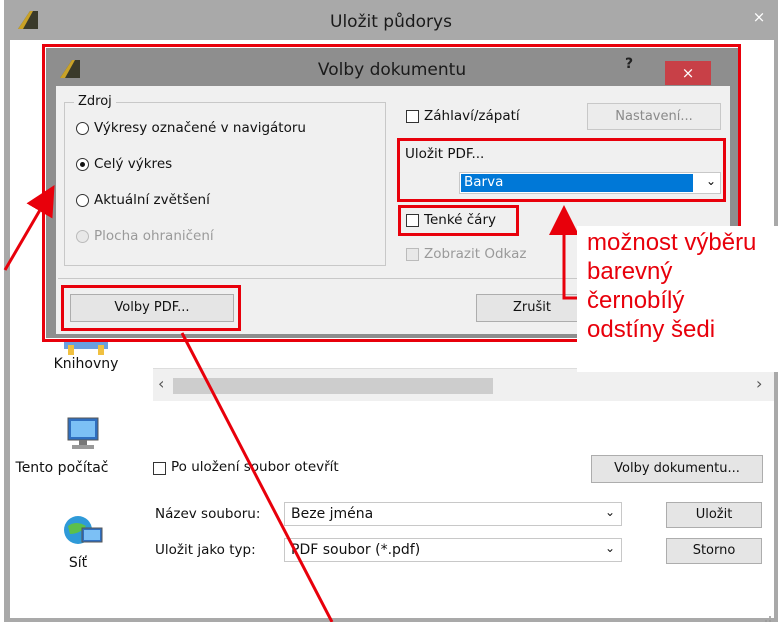 The height and width of the screenshot is (627, 778). What do you see at coordinates (636, 300) in the screenshot?
I see `annotation-line-3: černobílý` at bounding box center [636, 300].